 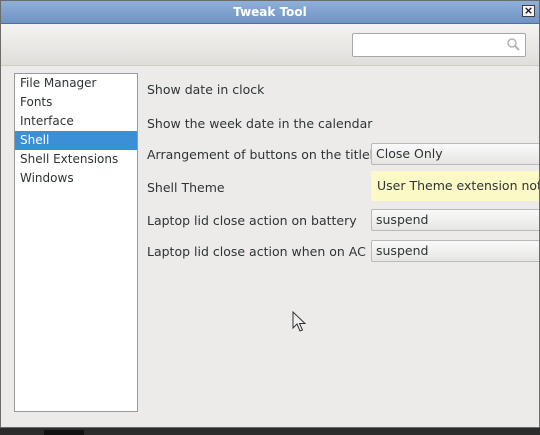 What do you see at coordinates (35, 140) in the screenshot?
I see `sidebar-item-label: Shell` at bounding box center [35, 140].